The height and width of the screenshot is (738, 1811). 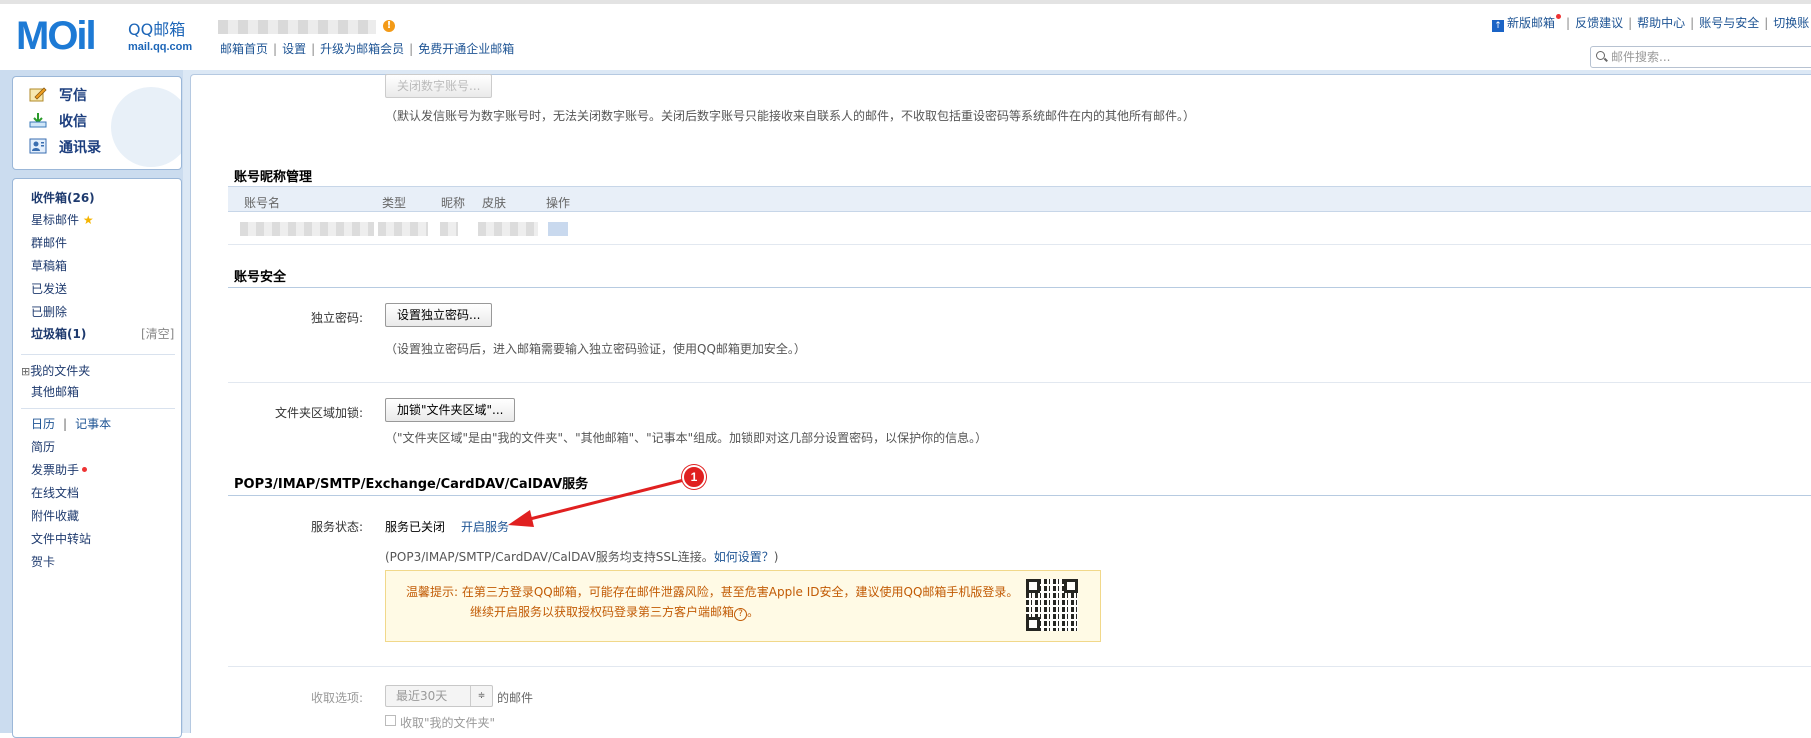 I want to click on new-version-icon: ↑, so click(x=1498, y=26).